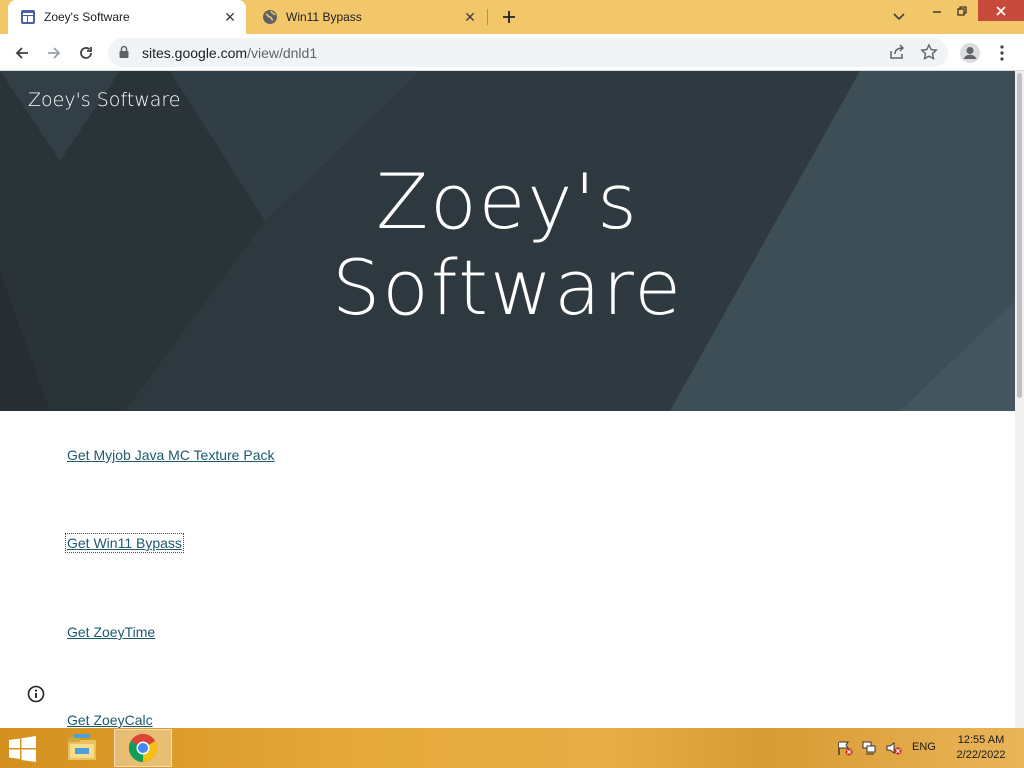 This screenshot has height=768, width=1024. I want to click on system-clock: 12:55 AM 2/22/2022, so click(981, 748).